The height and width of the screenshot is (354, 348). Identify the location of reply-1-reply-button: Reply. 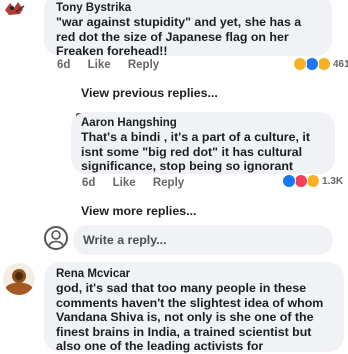
(168, 183).